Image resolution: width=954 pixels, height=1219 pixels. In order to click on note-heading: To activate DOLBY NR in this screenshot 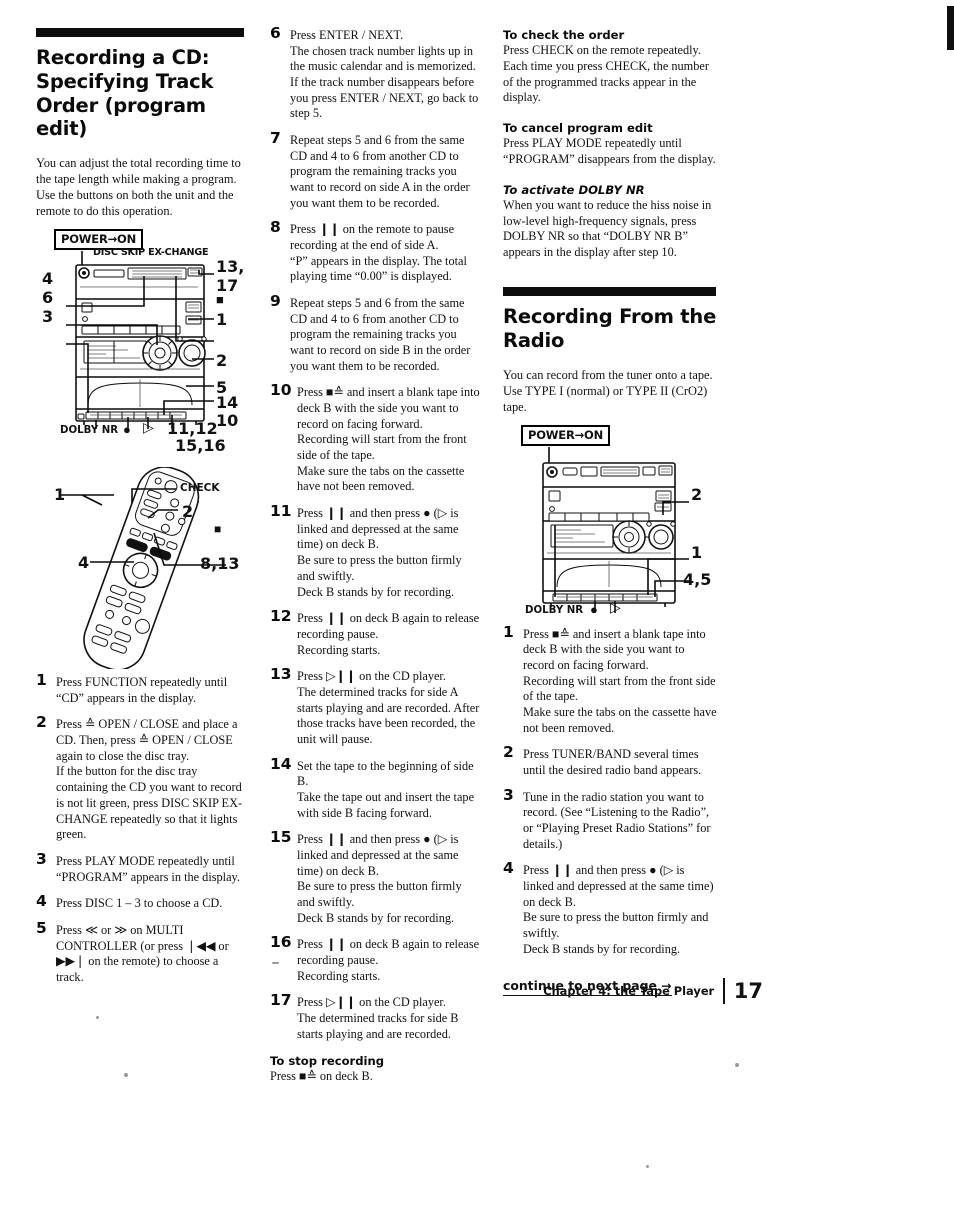, I will do `click(574, 189)`.